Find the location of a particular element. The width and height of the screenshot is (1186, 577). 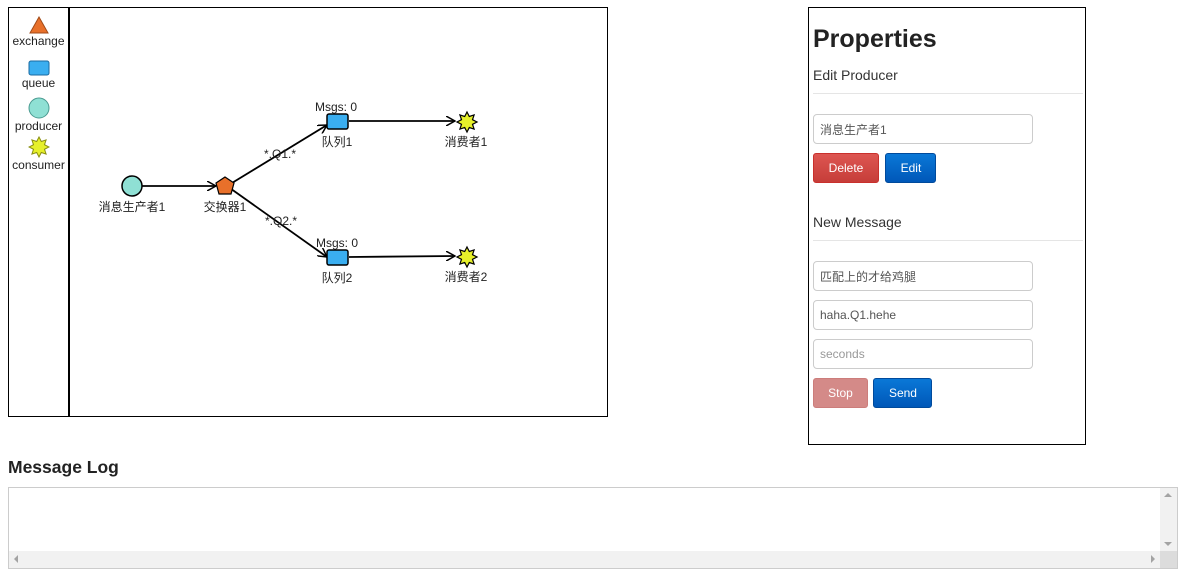

edge-queue2-consumer2 is located at coordinates (401, 256).